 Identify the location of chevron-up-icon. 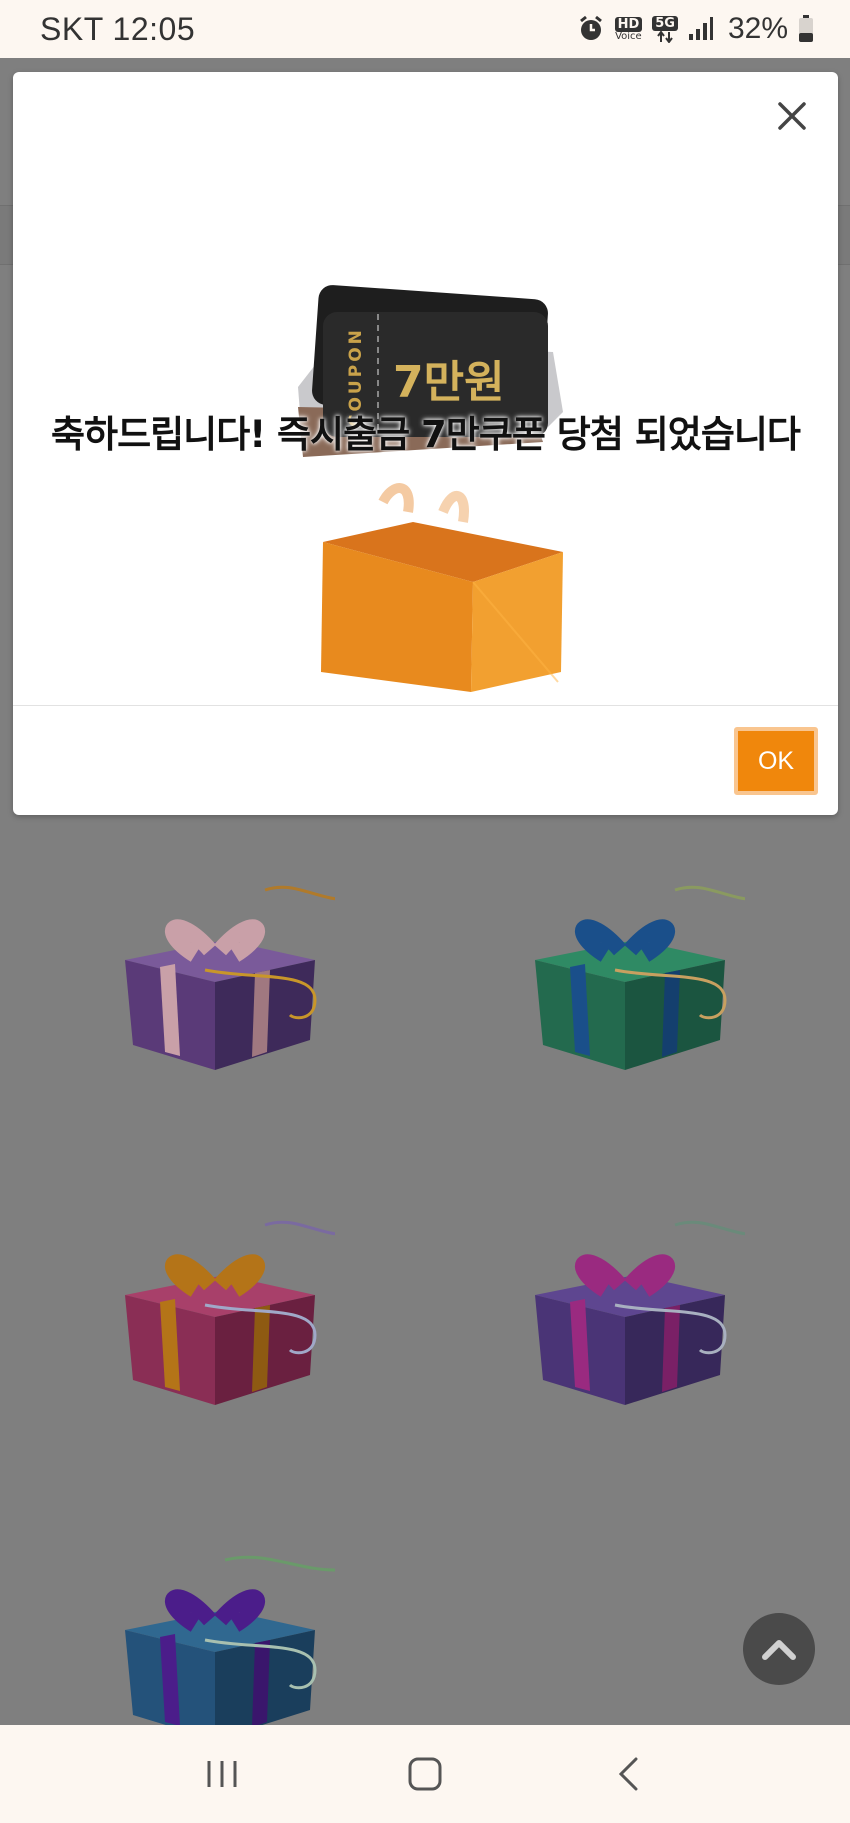
(779, 1650).